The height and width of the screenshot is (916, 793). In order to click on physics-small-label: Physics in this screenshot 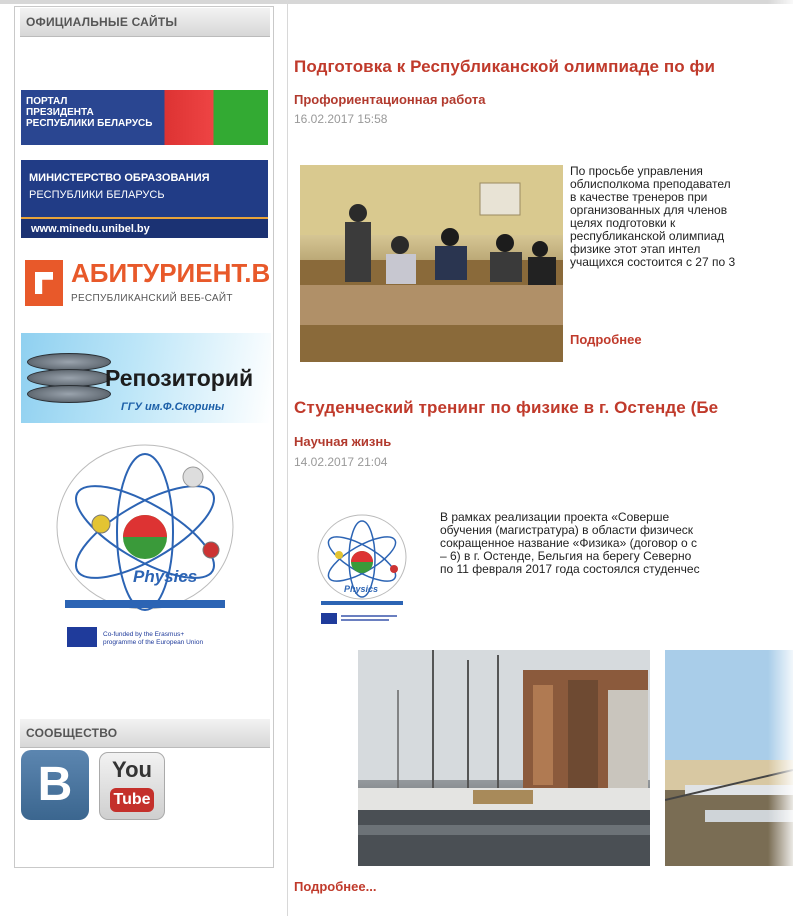, I will do `click(361, 589)`.